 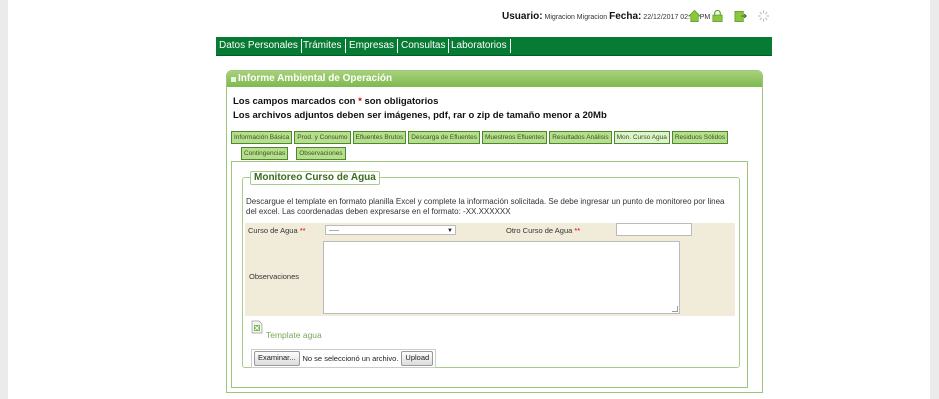 What do you see at coordinates (293, 153) in the screenshot?
I see `tab-row-2: Contingencias Observaciones` at bounding box center [293, 153].